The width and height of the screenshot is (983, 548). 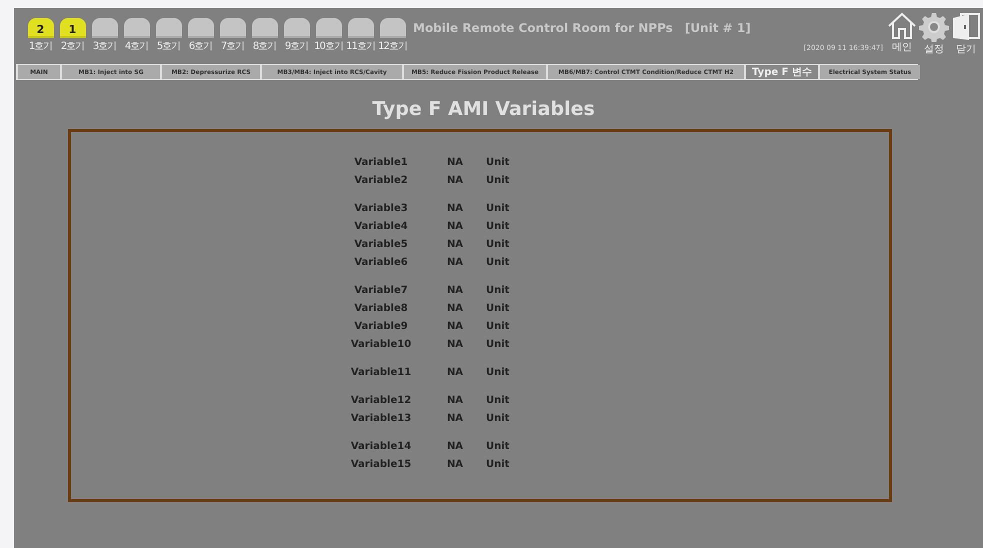 What do you see at coordinates (381, 326) in the screenshot?
I see `variable-name: Variable9` at bounding box center [381, 326].